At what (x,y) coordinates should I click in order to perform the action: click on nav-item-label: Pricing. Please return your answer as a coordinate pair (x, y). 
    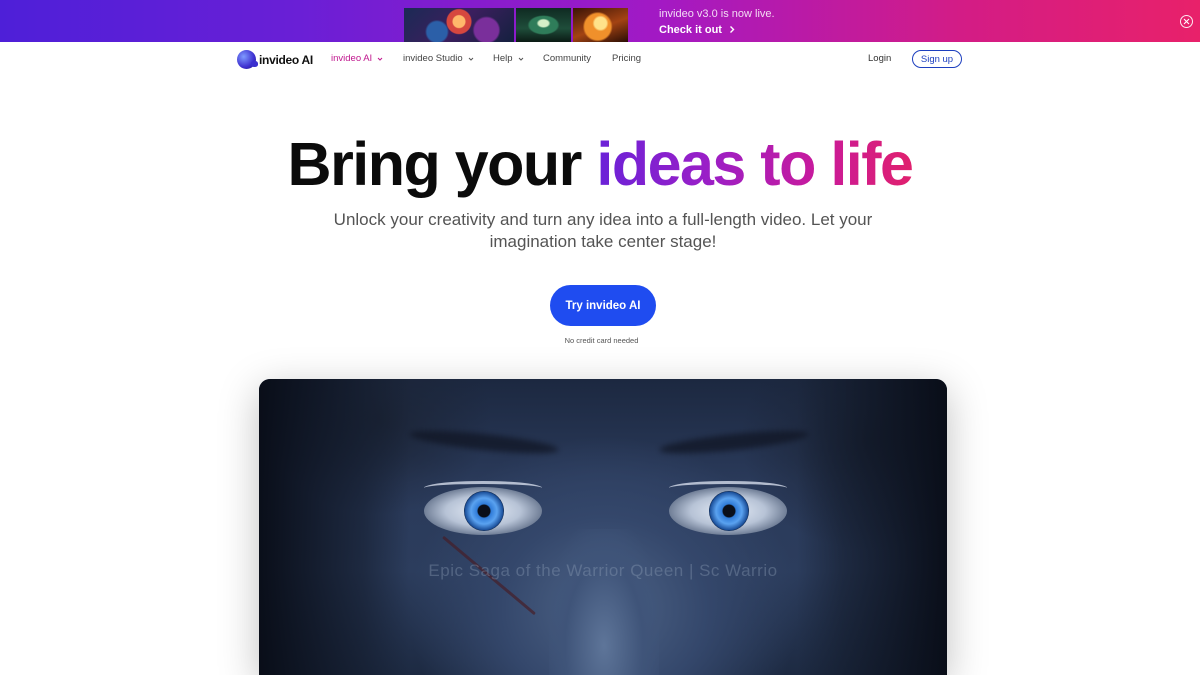
    Looking at the image, I should click on (627, 58).